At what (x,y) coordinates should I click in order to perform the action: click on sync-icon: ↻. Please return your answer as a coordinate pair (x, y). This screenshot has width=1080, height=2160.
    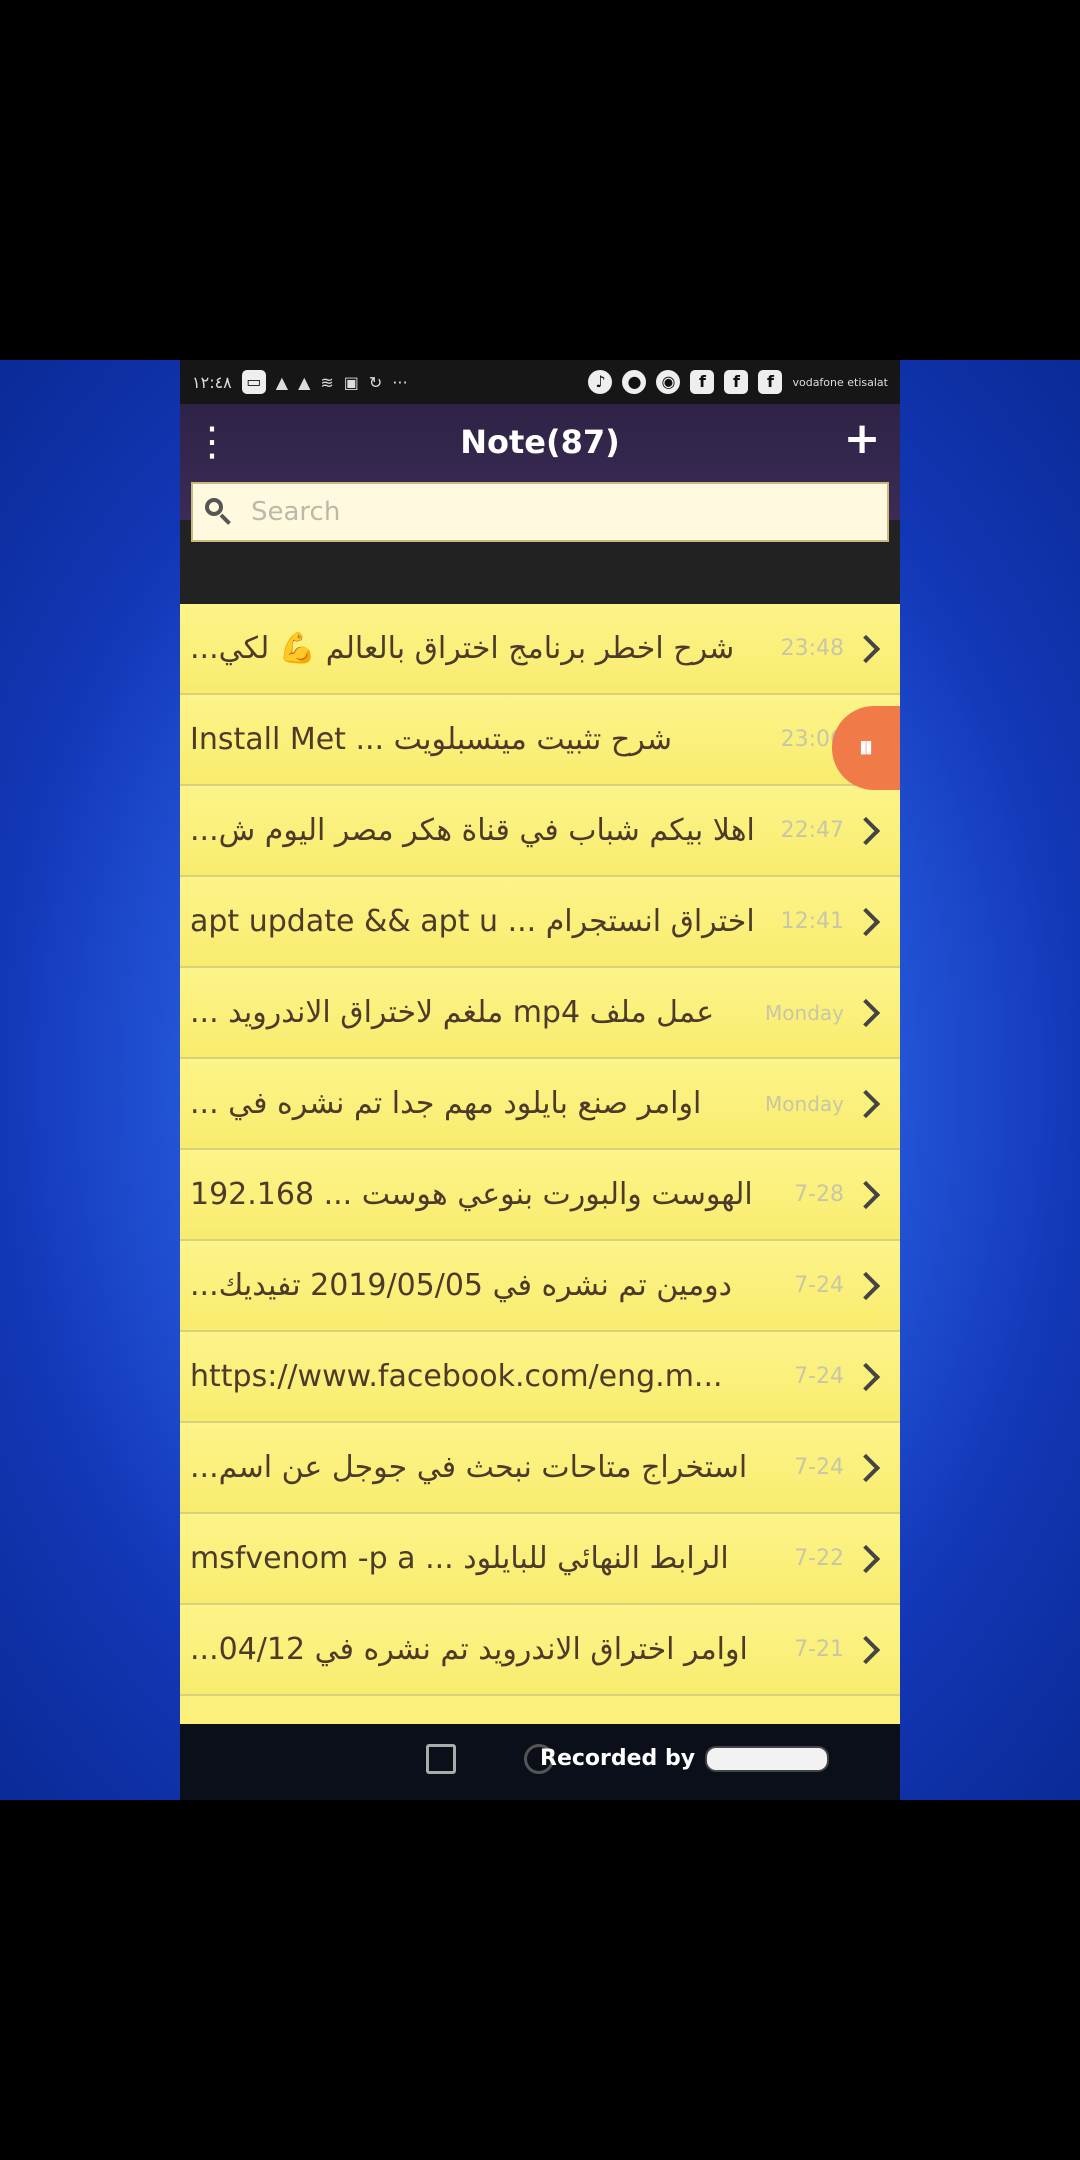
    Looking at the image, I should click on (375, 382).